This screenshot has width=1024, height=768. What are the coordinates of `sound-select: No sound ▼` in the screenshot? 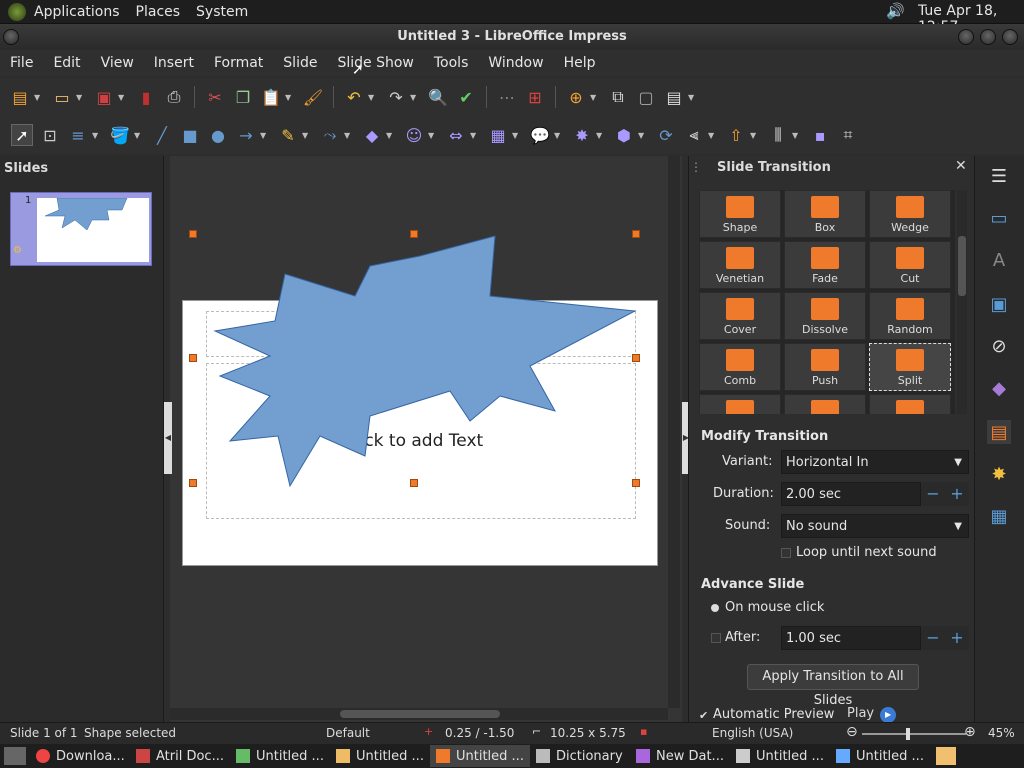 It's located at (875, 526).